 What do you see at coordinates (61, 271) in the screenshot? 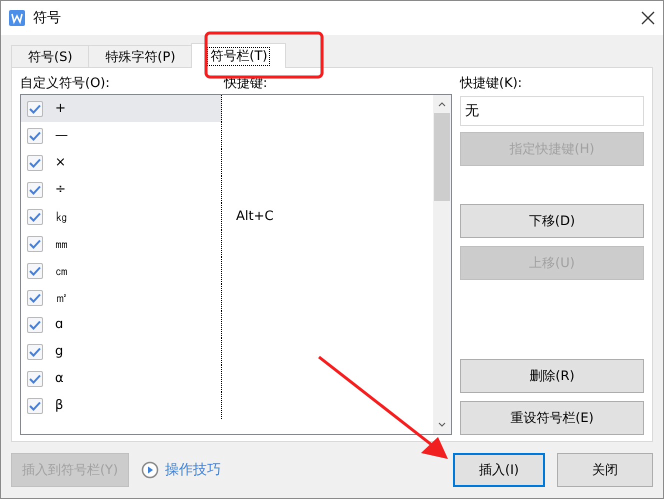
I see `symbol-text: ㎝` at bounding box center [61, 271].